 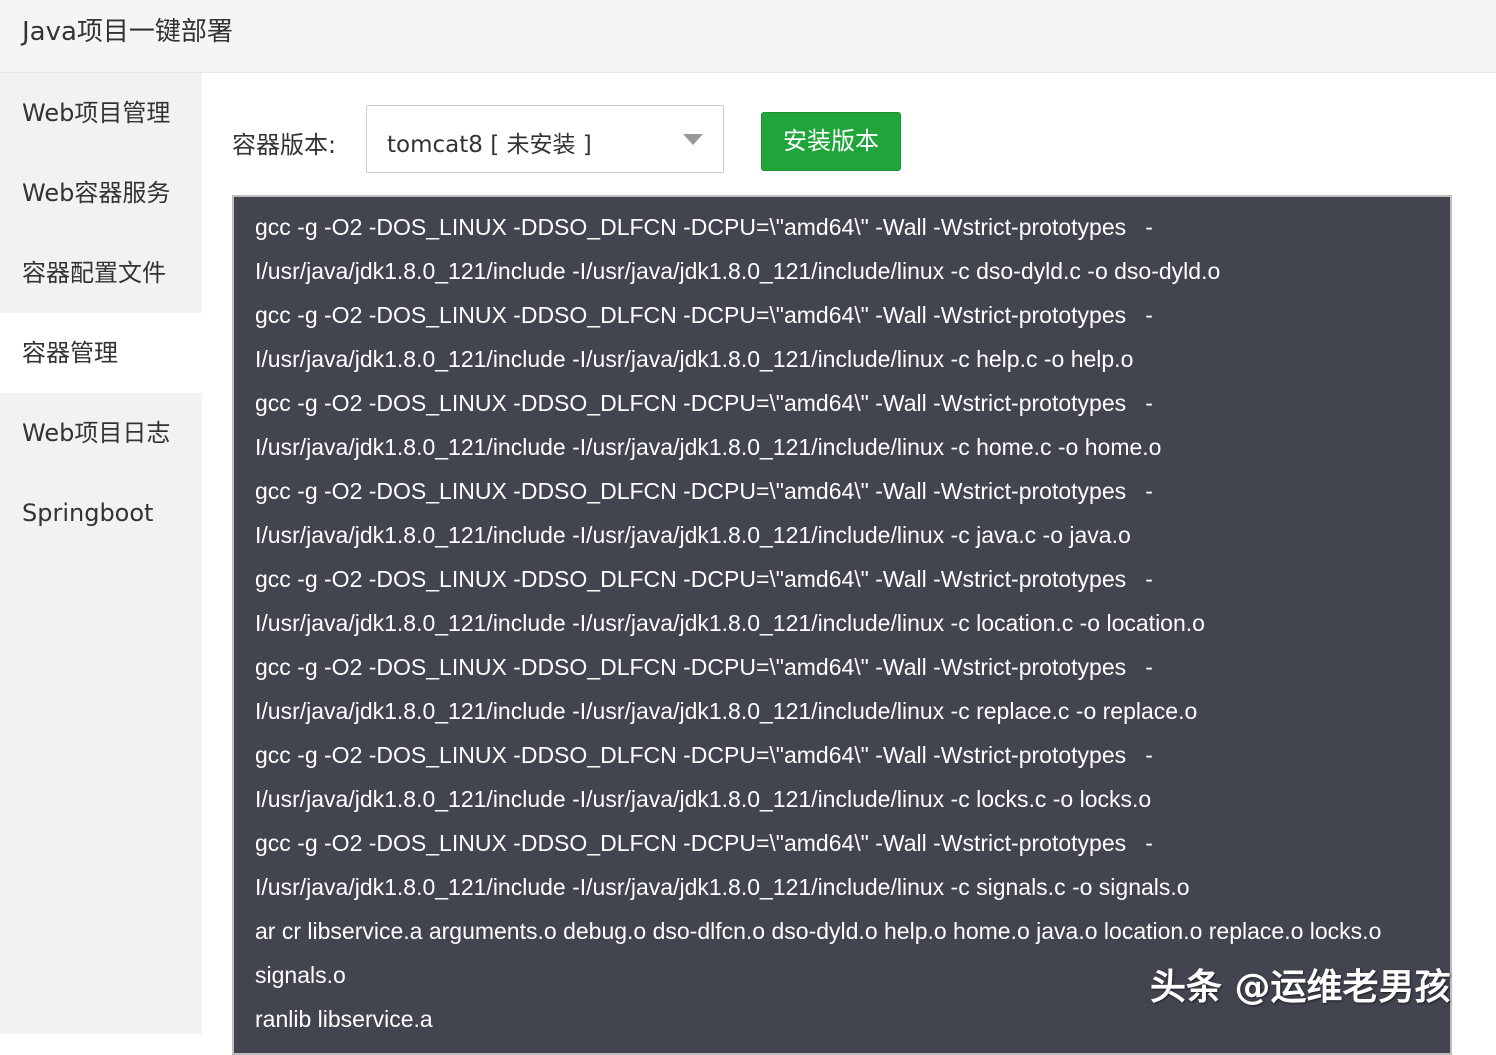 What do you see at coordinates (284, 145) in the screenshot?
I see `container-version-label: 容器版本:` at bounding box center [284, 145].